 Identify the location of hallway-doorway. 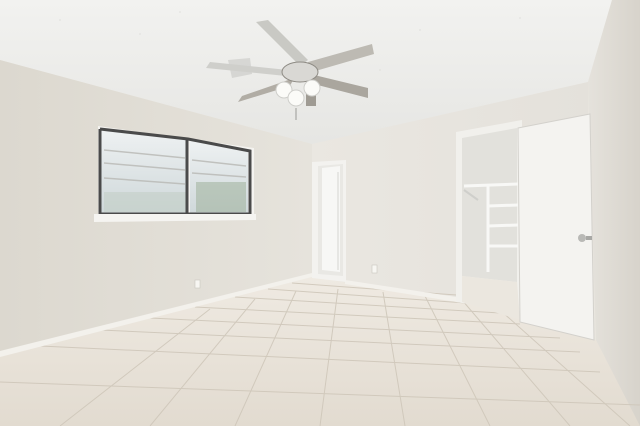
(329, 221).